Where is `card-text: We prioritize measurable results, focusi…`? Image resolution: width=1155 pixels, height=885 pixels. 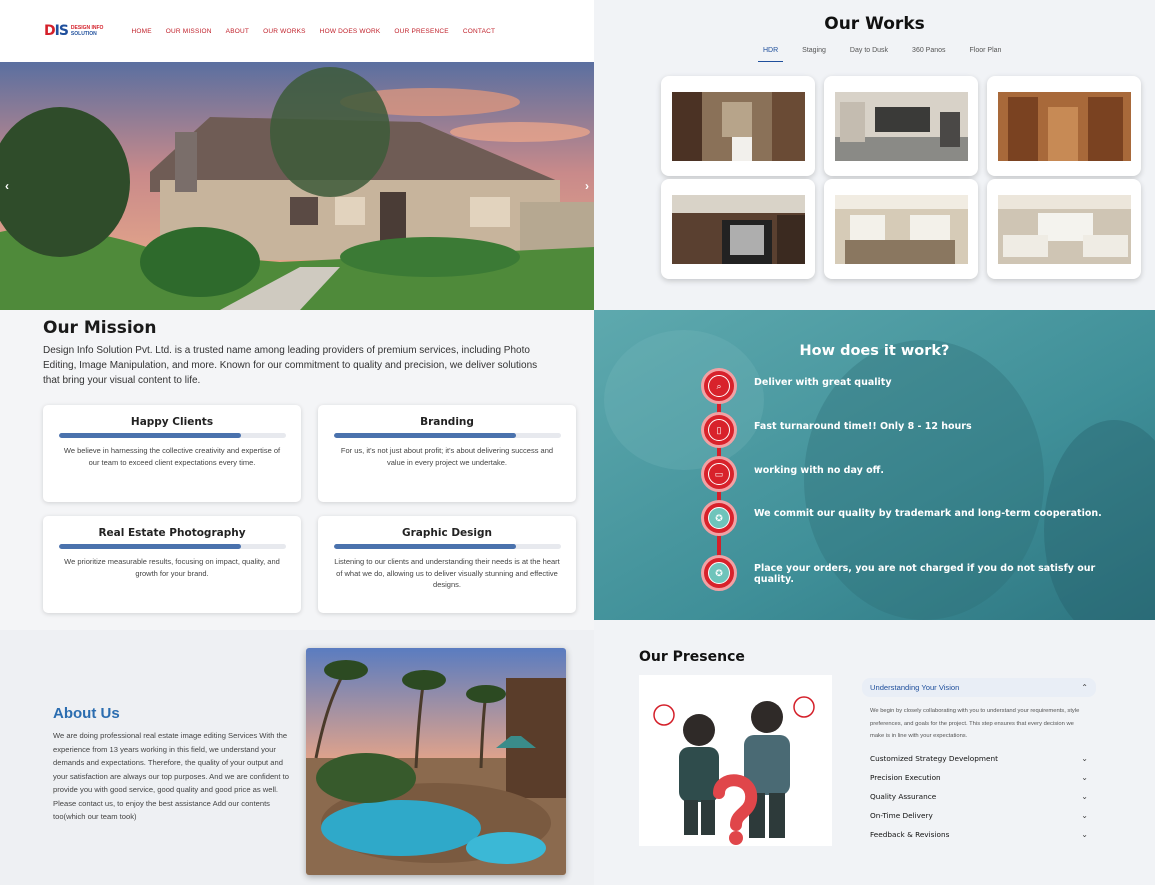
card-text: We prioritize measurable results, focusi… is located at coordinates (172, 567).